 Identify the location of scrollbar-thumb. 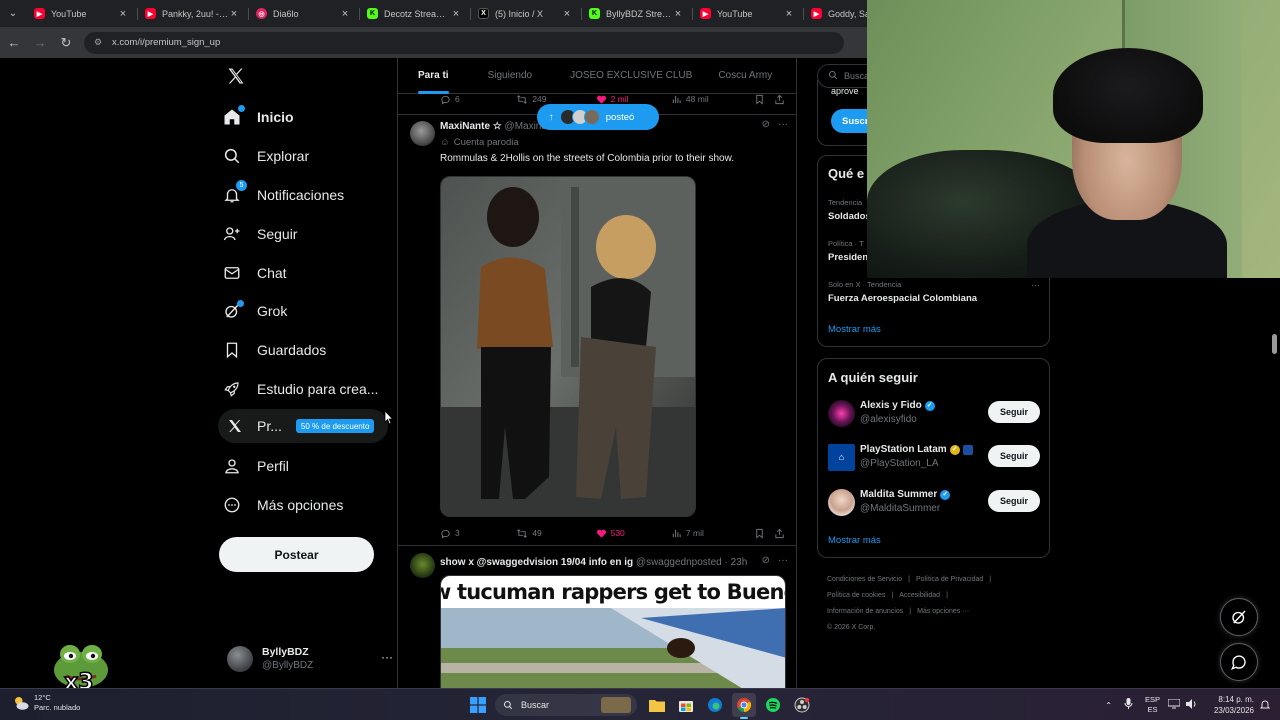
(1274, 344).